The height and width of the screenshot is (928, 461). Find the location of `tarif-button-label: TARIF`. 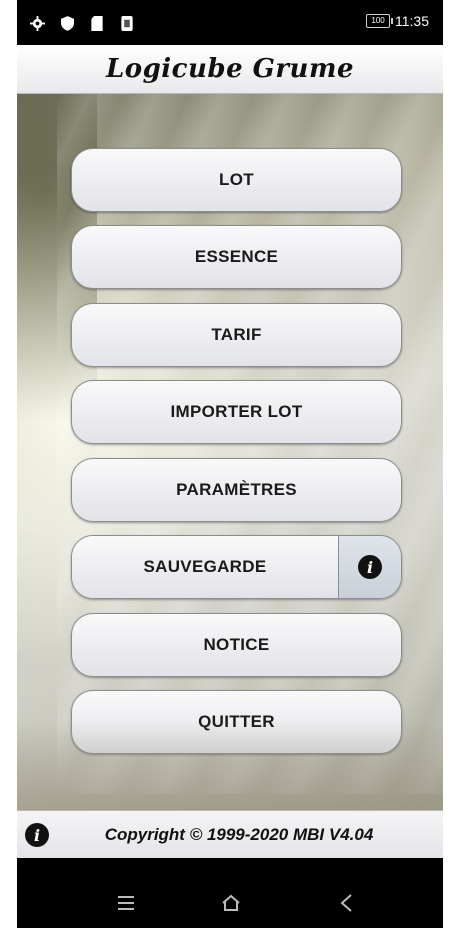

tarif-button-label: TARIF is located at coordinates (236, 334).